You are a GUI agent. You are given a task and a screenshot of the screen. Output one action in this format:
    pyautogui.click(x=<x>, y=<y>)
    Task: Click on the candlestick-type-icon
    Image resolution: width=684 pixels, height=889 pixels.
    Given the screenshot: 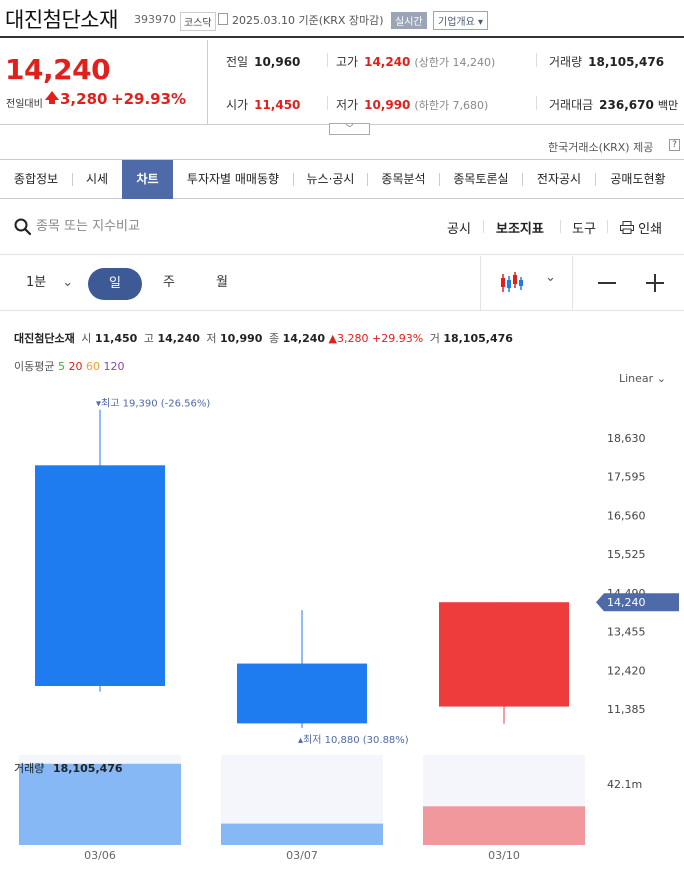 What is the action you would take?
    pyautogui.click(x=512, y=283)
    